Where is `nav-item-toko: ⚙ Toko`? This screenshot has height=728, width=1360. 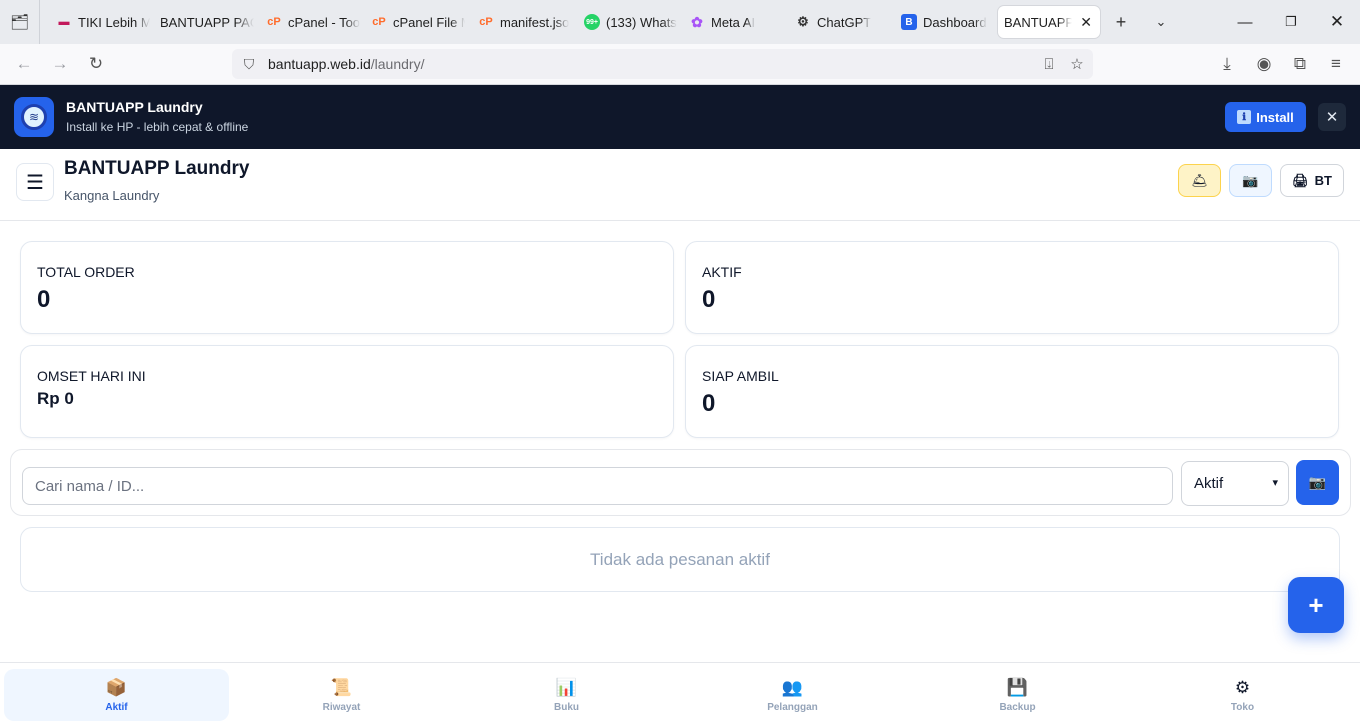
nav-item-toko: ⚙ Toko is located at coordinates (1242, 695).